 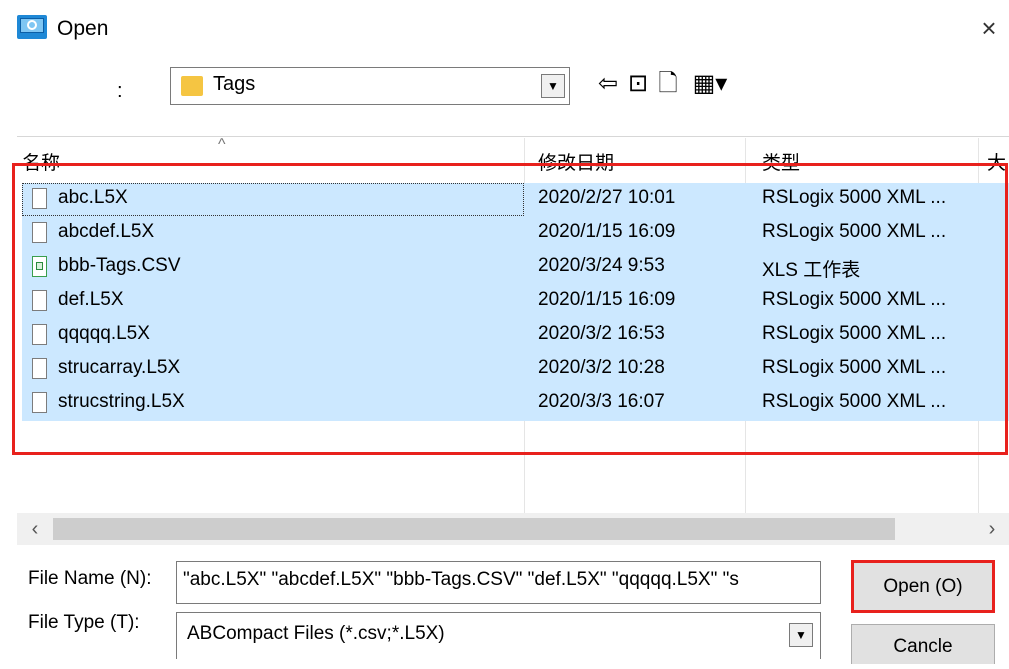 What do you see at coordinates (192, 86) in the screenshot?
I see `folder-icon` at bounding box center [192, 86].